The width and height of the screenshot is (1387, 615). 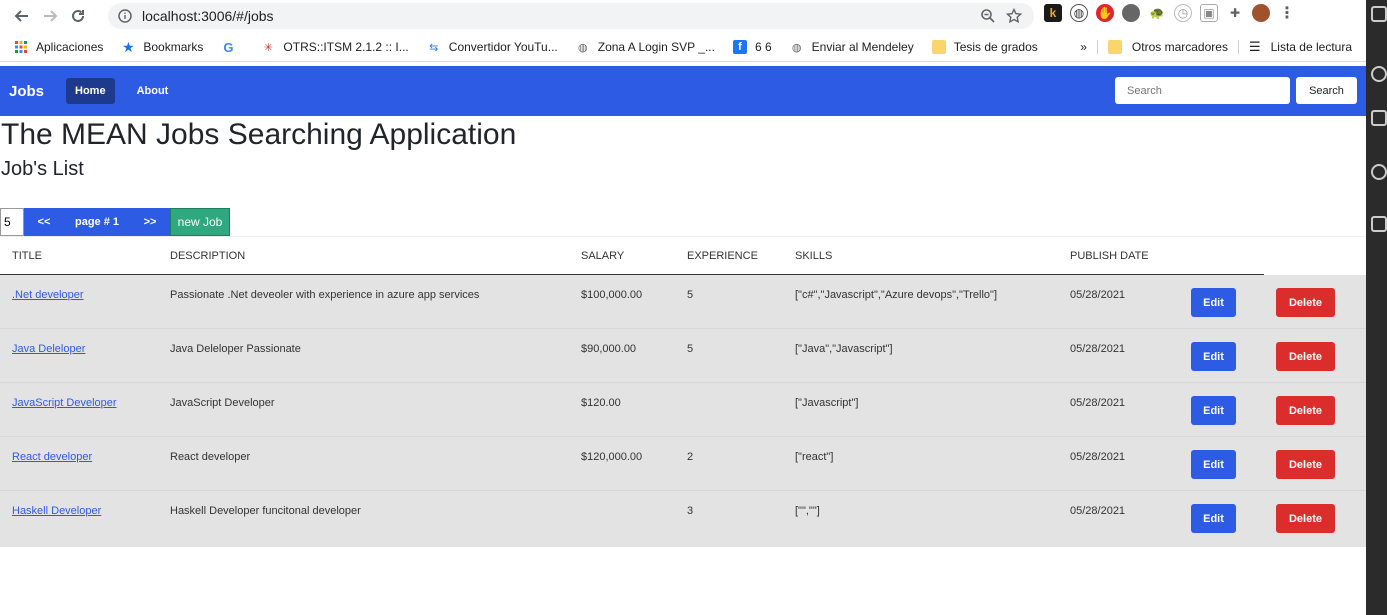 What do you see at coordinates (52, 457) in the screenshot?
I see `job-title-link: React developer` at bounding box center [52, 457].